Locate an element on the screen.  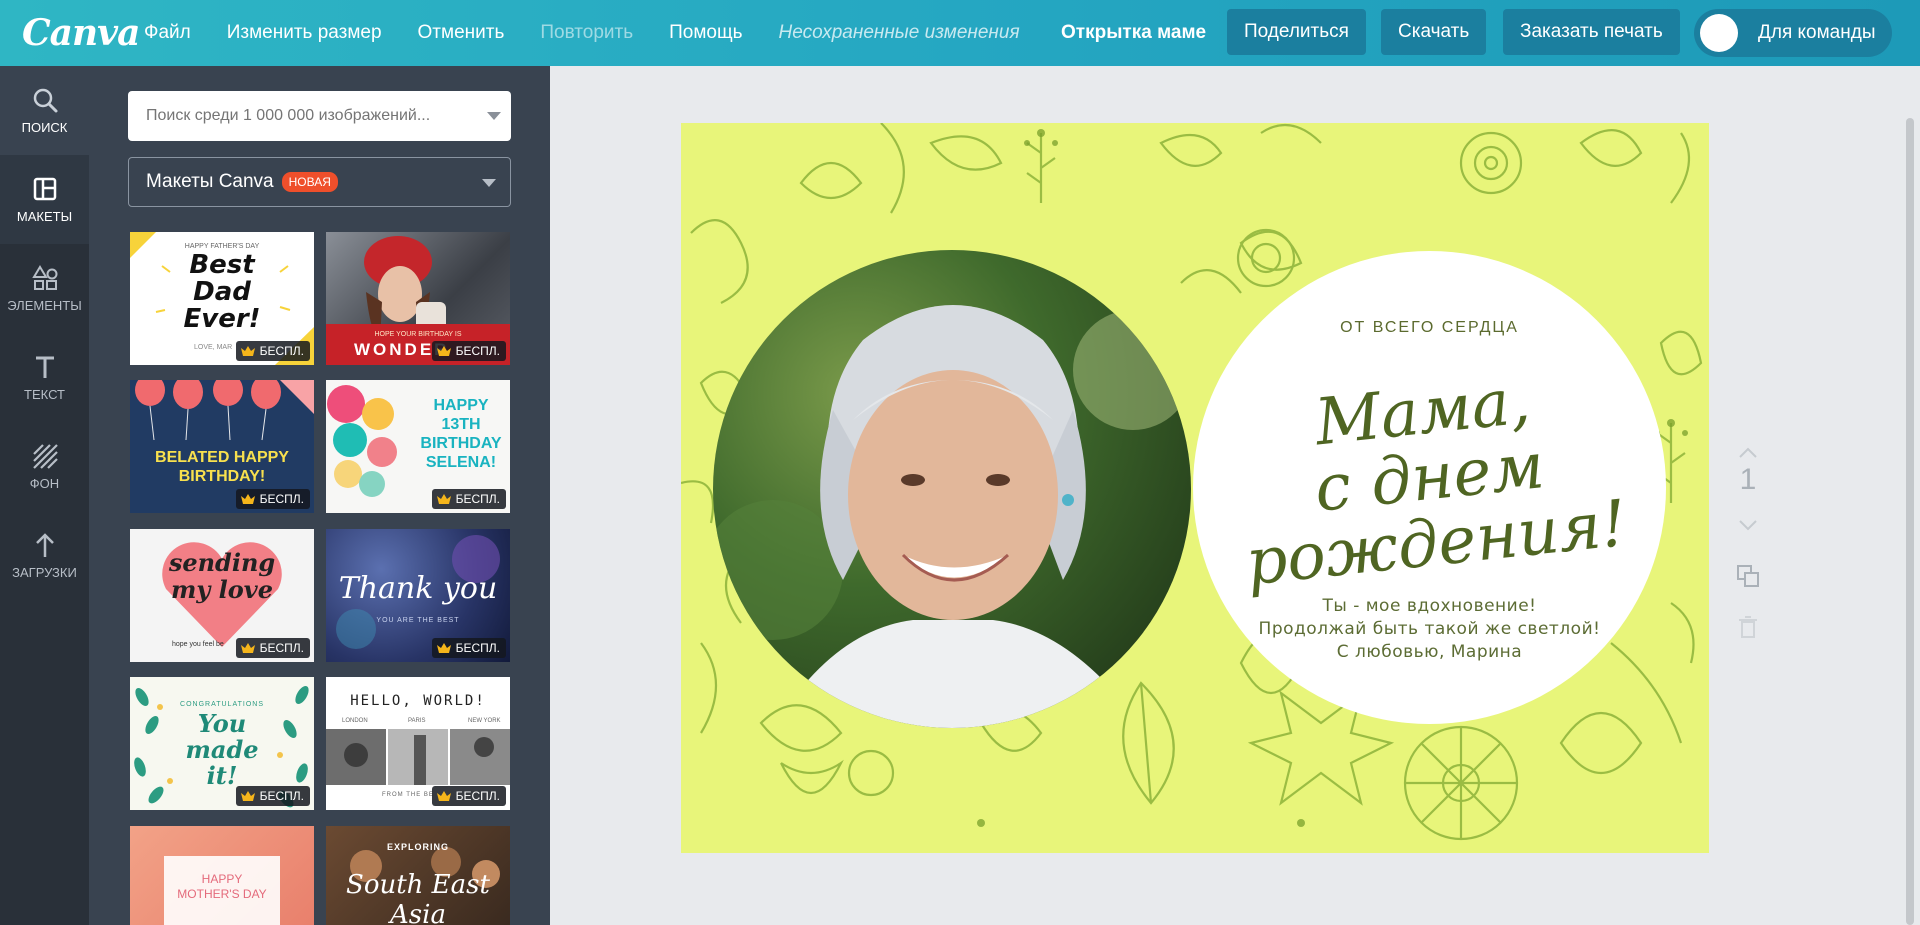
template-source-select: Макеты Canva НОВАЯ is located at coordinates (319, 182).